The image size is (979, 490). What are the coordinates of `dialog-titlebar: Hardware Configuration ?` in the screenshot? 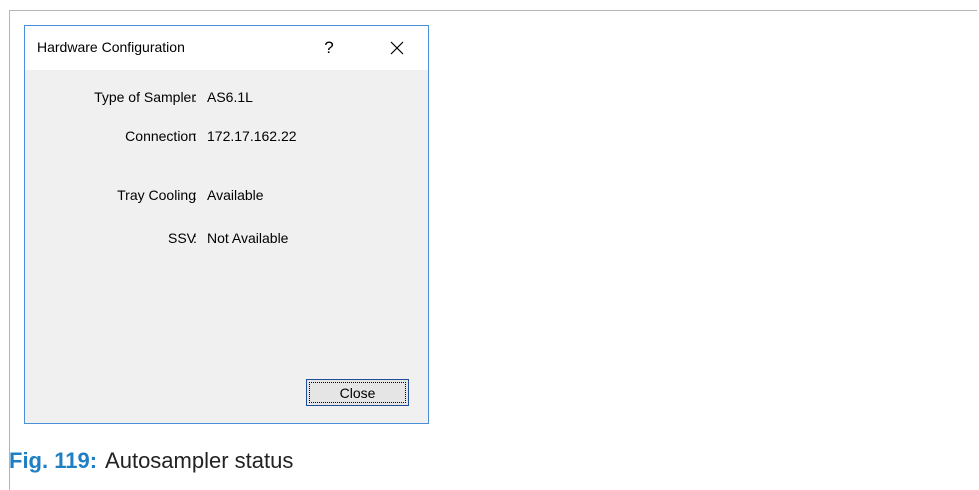 It's located at (226, 48).